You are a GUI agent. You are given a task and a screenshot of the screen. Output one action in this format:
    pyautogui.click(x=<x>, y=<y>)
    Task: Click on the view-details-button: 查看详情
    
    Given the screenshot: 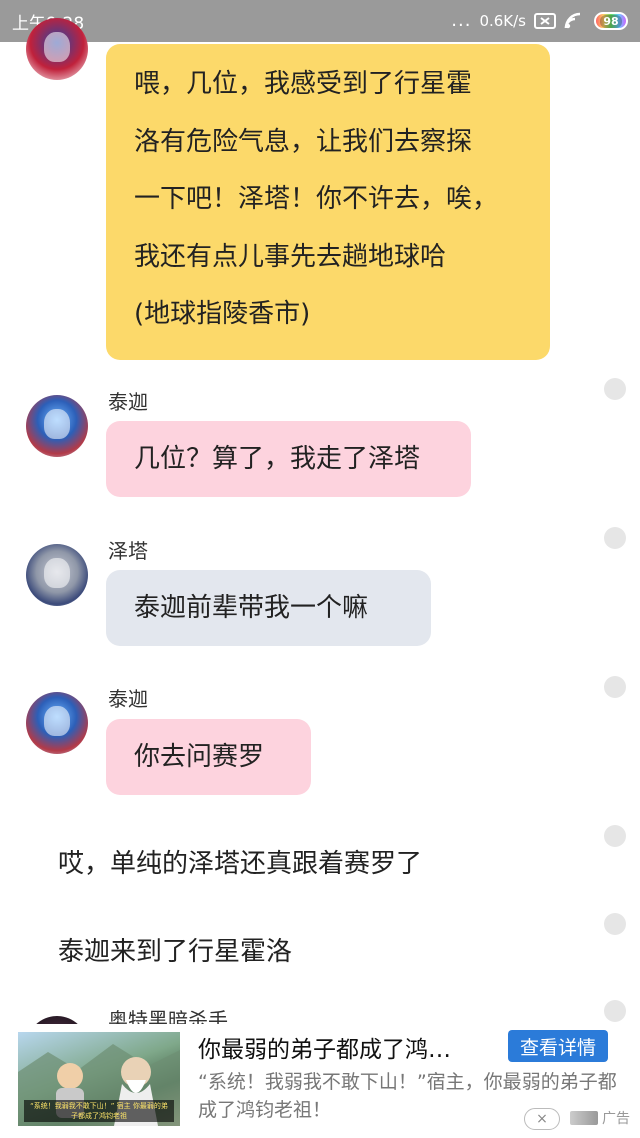 What is the action you would take?
    pyautogui.click(x=558, y=1046)
    